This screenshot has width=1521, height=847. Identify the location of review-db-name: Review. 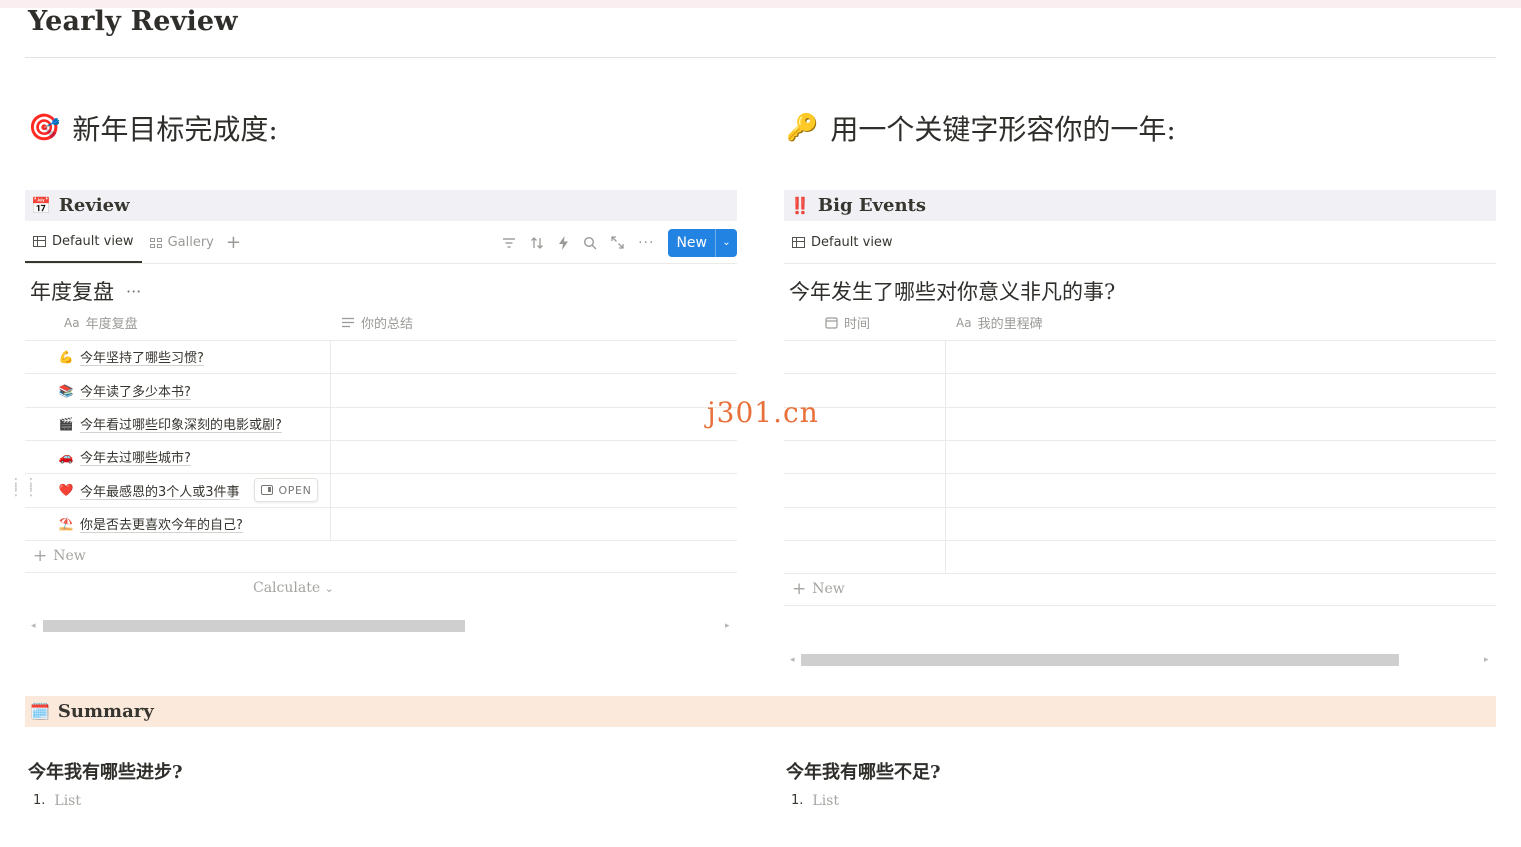
(94, 205).